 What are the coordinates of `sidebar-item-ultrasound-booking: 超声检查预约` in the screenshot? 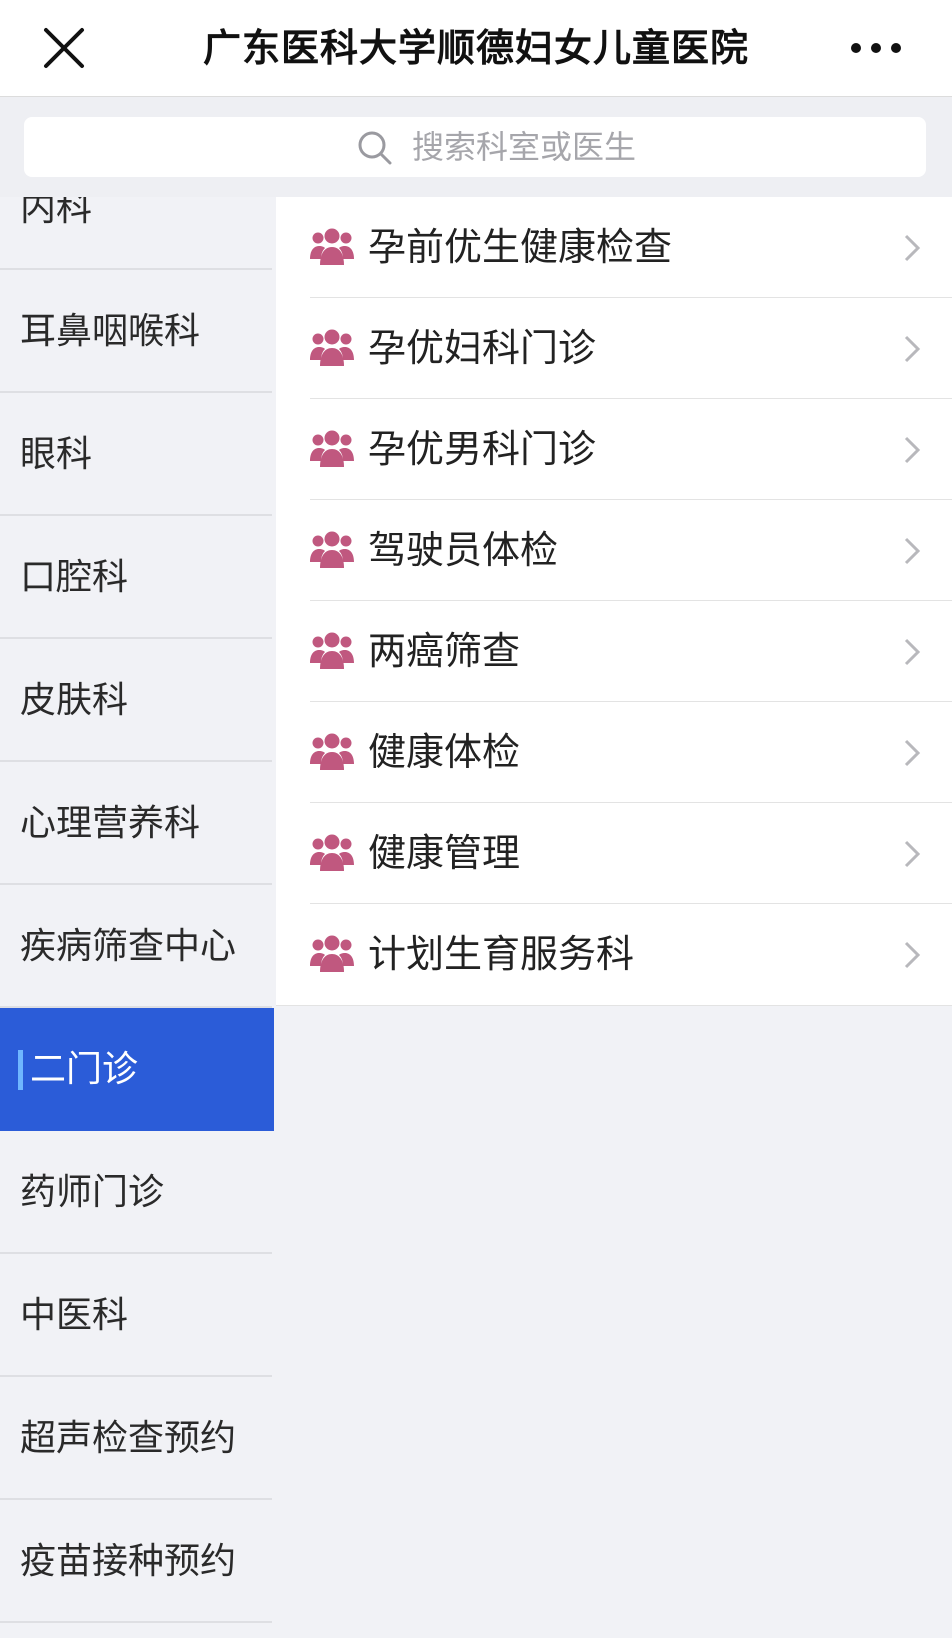 It's located at (136, 1438).